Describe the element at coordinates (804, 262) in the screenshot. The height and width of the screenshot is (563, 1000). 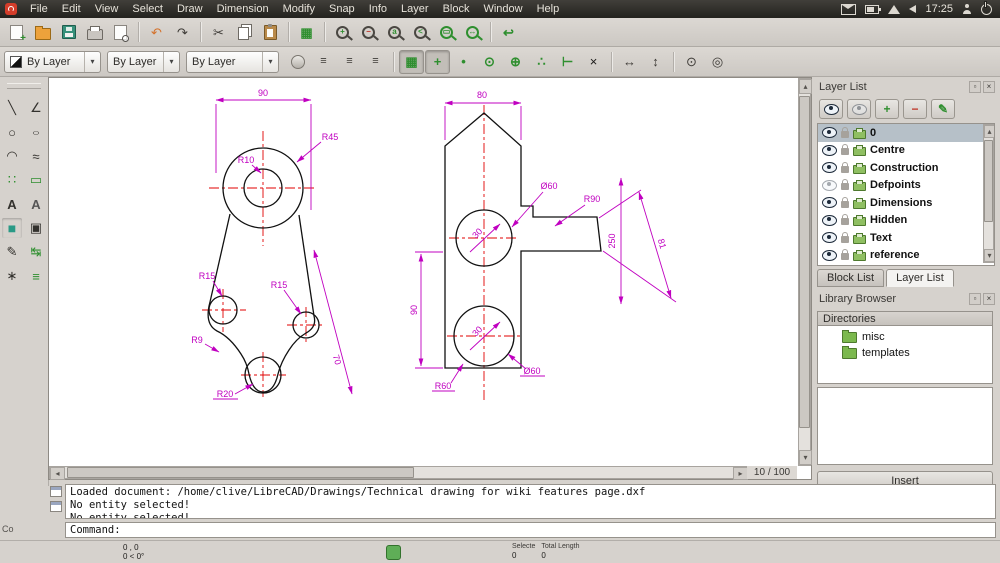
I see `vscroll-thumb` at that location.